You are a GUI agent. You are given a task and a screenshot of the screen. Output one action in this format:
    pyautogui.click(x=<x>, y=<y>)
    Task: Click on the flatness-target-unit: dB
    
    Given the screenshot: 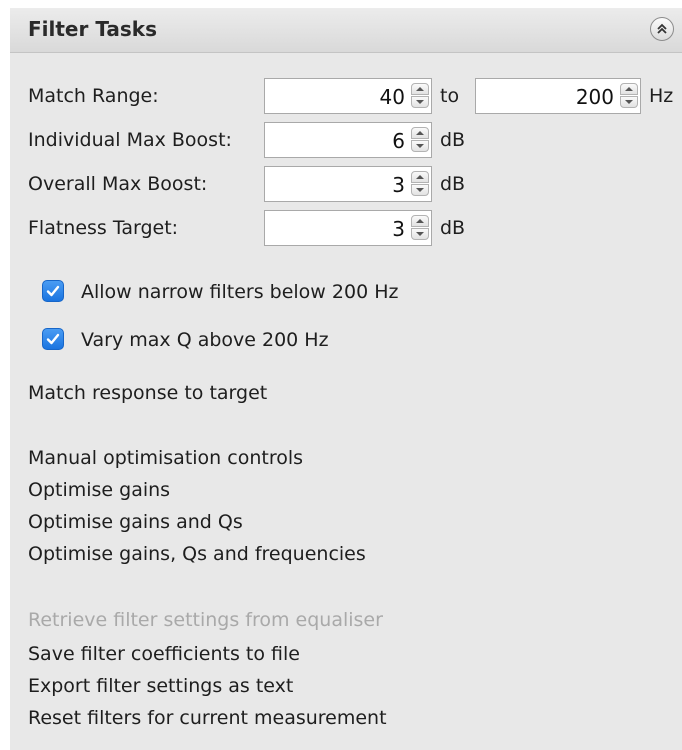 What is the action you would take?
    pyautogui.click(x=453, y=228)
    